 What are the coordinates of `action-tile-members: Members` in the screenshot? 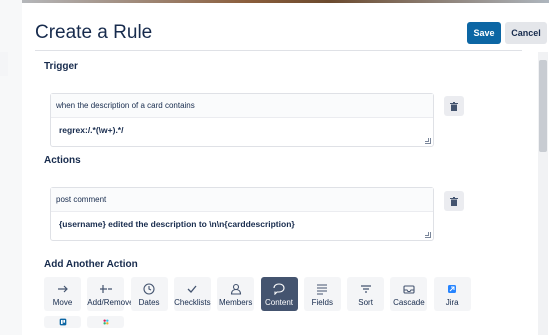 It's located at (236, 294).